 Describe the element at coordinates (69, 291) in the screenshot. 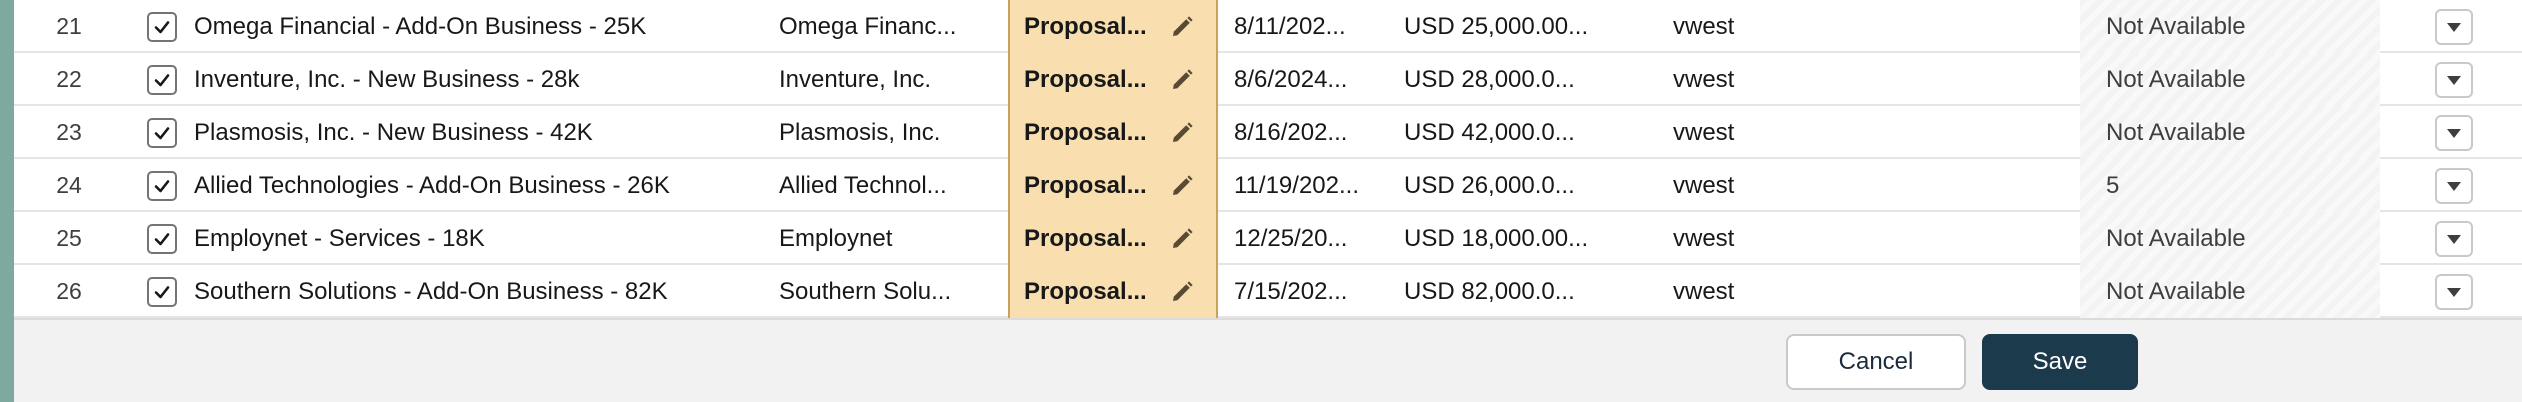

I see `row-number: 26` at that location.